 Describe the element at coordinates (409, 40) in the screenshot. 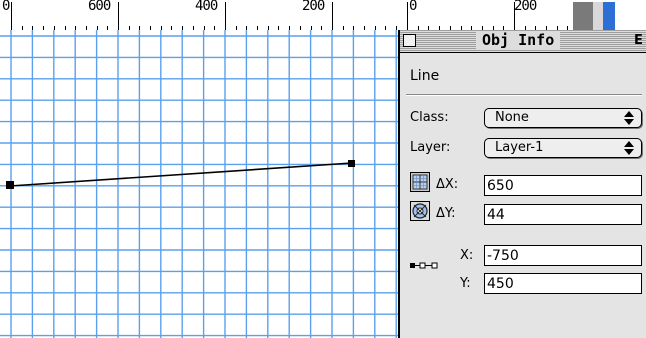

I see `close-box-icon` at that location.